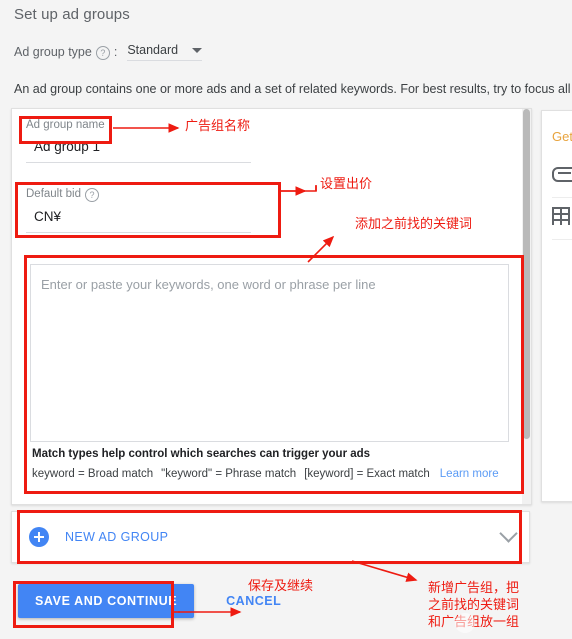 The image size is (572, 639). What do you see at coordinates (562, 174) in the screenshot?
I see `link-icon` at bounding box center [562, 174].